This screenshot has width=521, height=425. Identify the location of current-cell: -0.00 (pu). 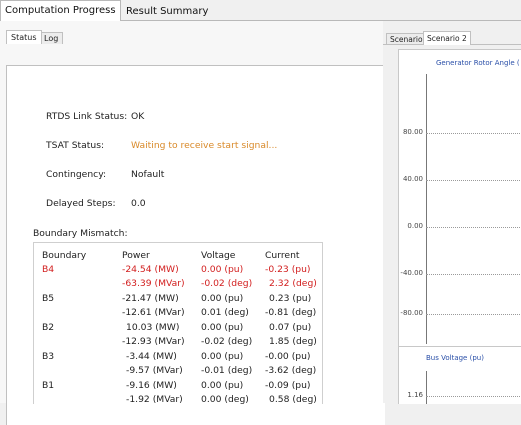
(288, 356).